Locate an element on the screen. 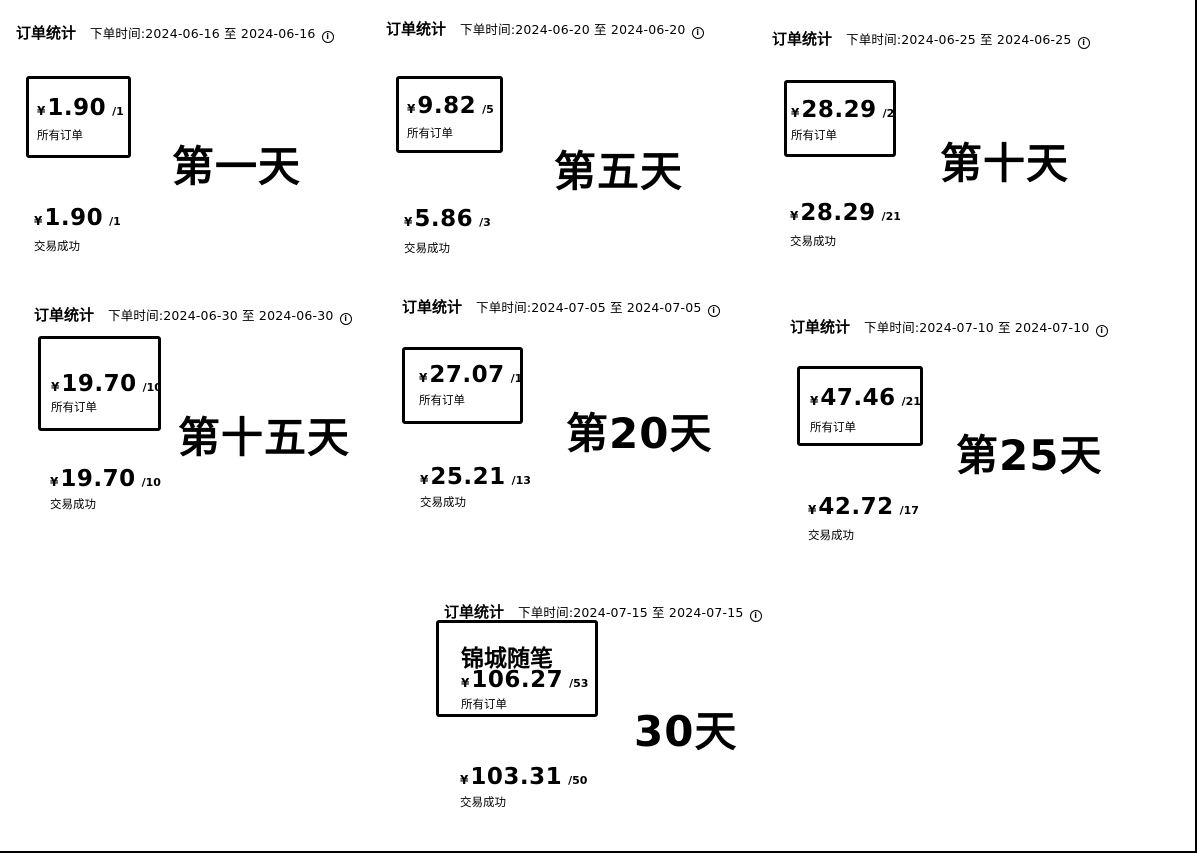  panel-header: 订单统计 下单时间: 2024-06-20 至 2024-06-20 i is located at coordinates (545, 28).